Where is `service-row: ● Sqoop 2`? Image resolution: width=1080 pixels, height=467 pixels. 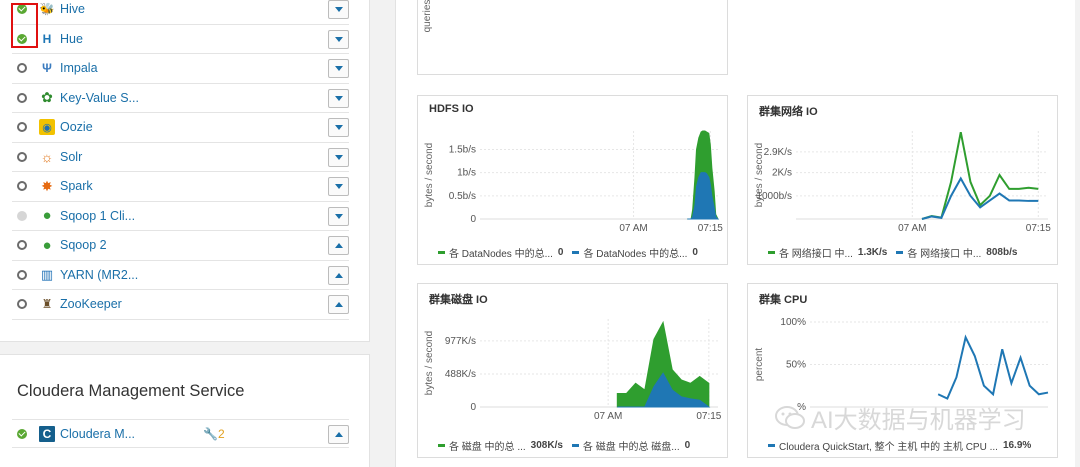 service-row: ● Sqoop 2 is located at coordinates (180, 246).